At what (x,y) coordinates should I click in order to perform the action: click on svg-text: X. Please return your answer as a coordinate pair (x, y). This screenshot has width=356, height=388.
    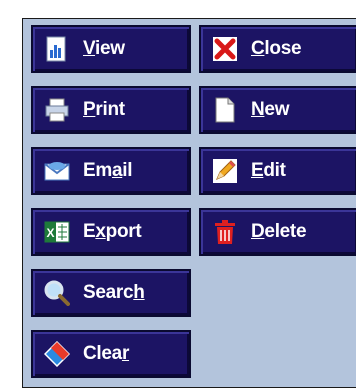
    Looking at the image, I should click on (50, 233).